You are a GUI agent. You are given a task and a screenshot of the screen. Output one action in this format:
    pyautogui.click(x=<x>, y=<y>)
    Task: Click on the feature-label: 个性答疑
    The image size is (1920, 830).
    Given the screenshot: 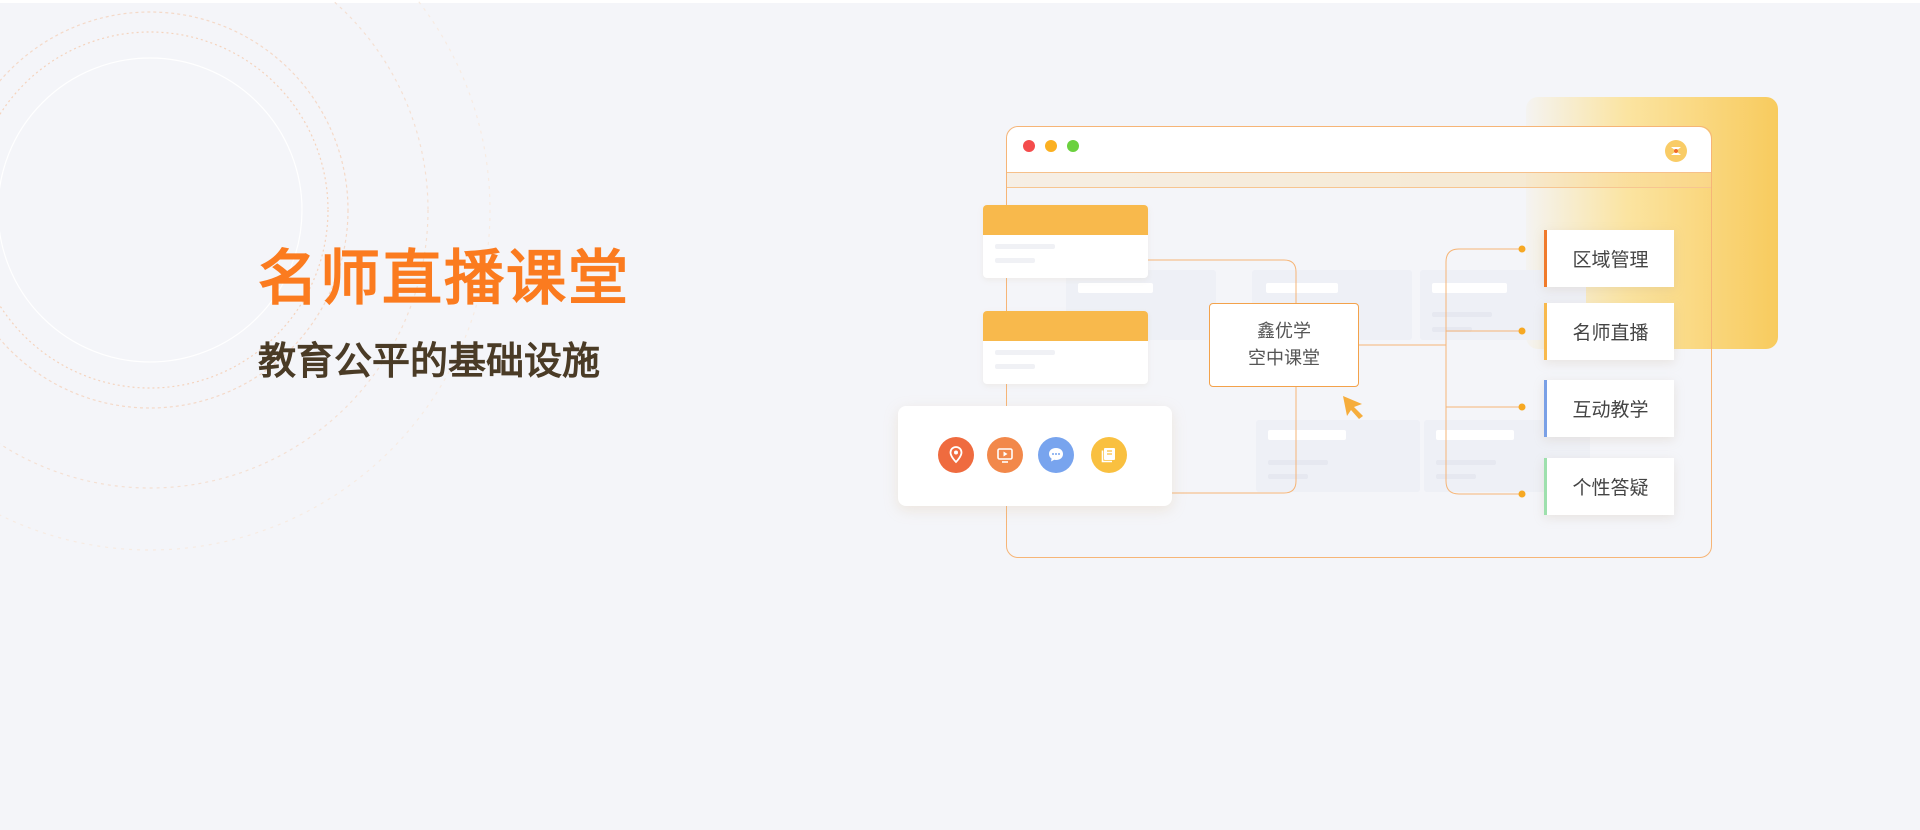 What is the action you would take?
    pyautogui.click(x=1610, y=488)
    